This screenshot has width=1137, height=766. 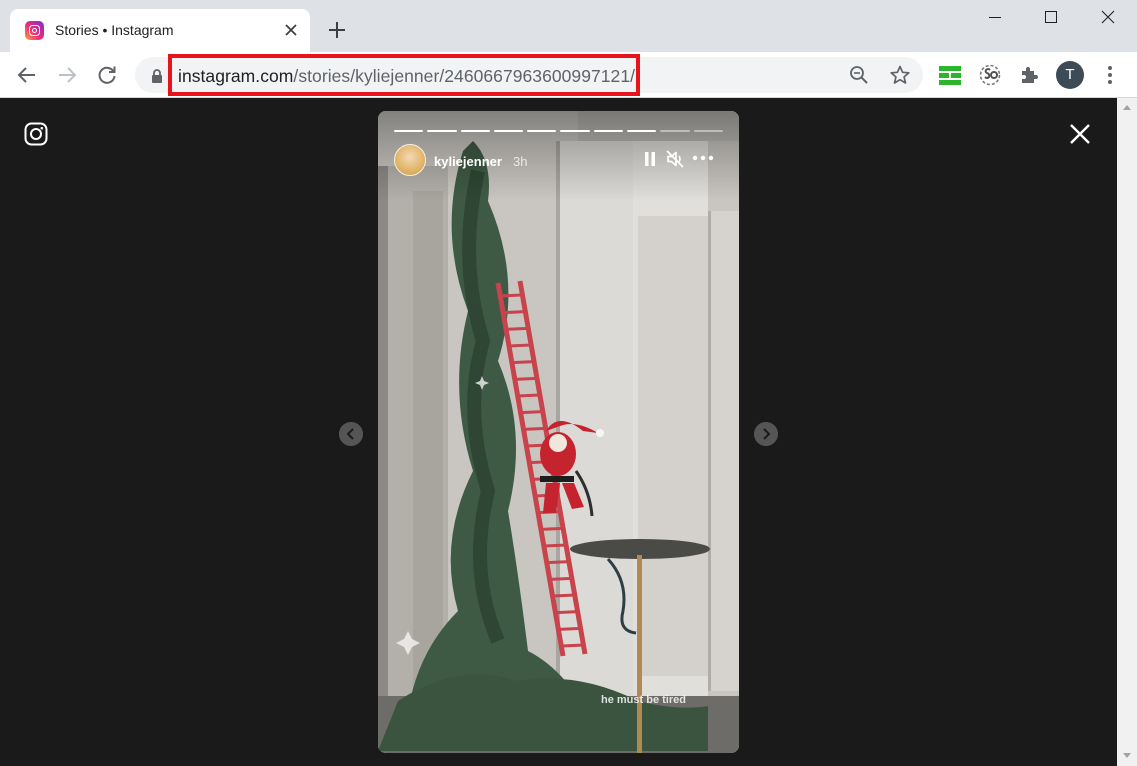 What do you see at coordinates (67, 75) in the screenshot?
I see `forward-arrow-icon` at bounding box center [67, 75].